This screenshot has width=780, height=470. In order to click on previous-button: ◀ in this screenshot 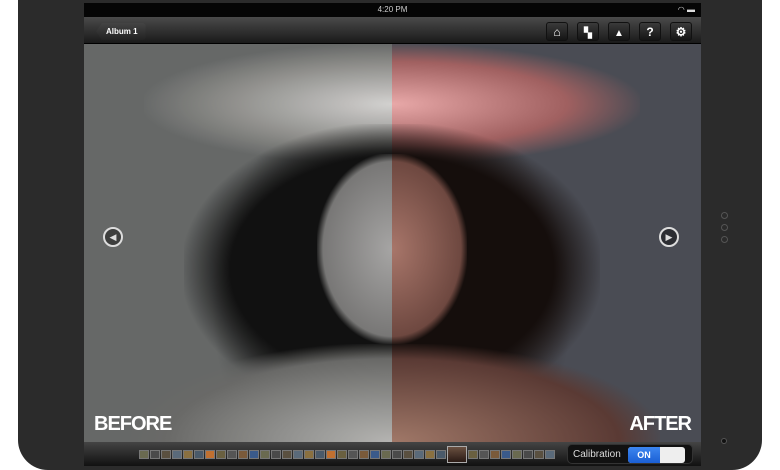, I will do `click(113, 237)`.